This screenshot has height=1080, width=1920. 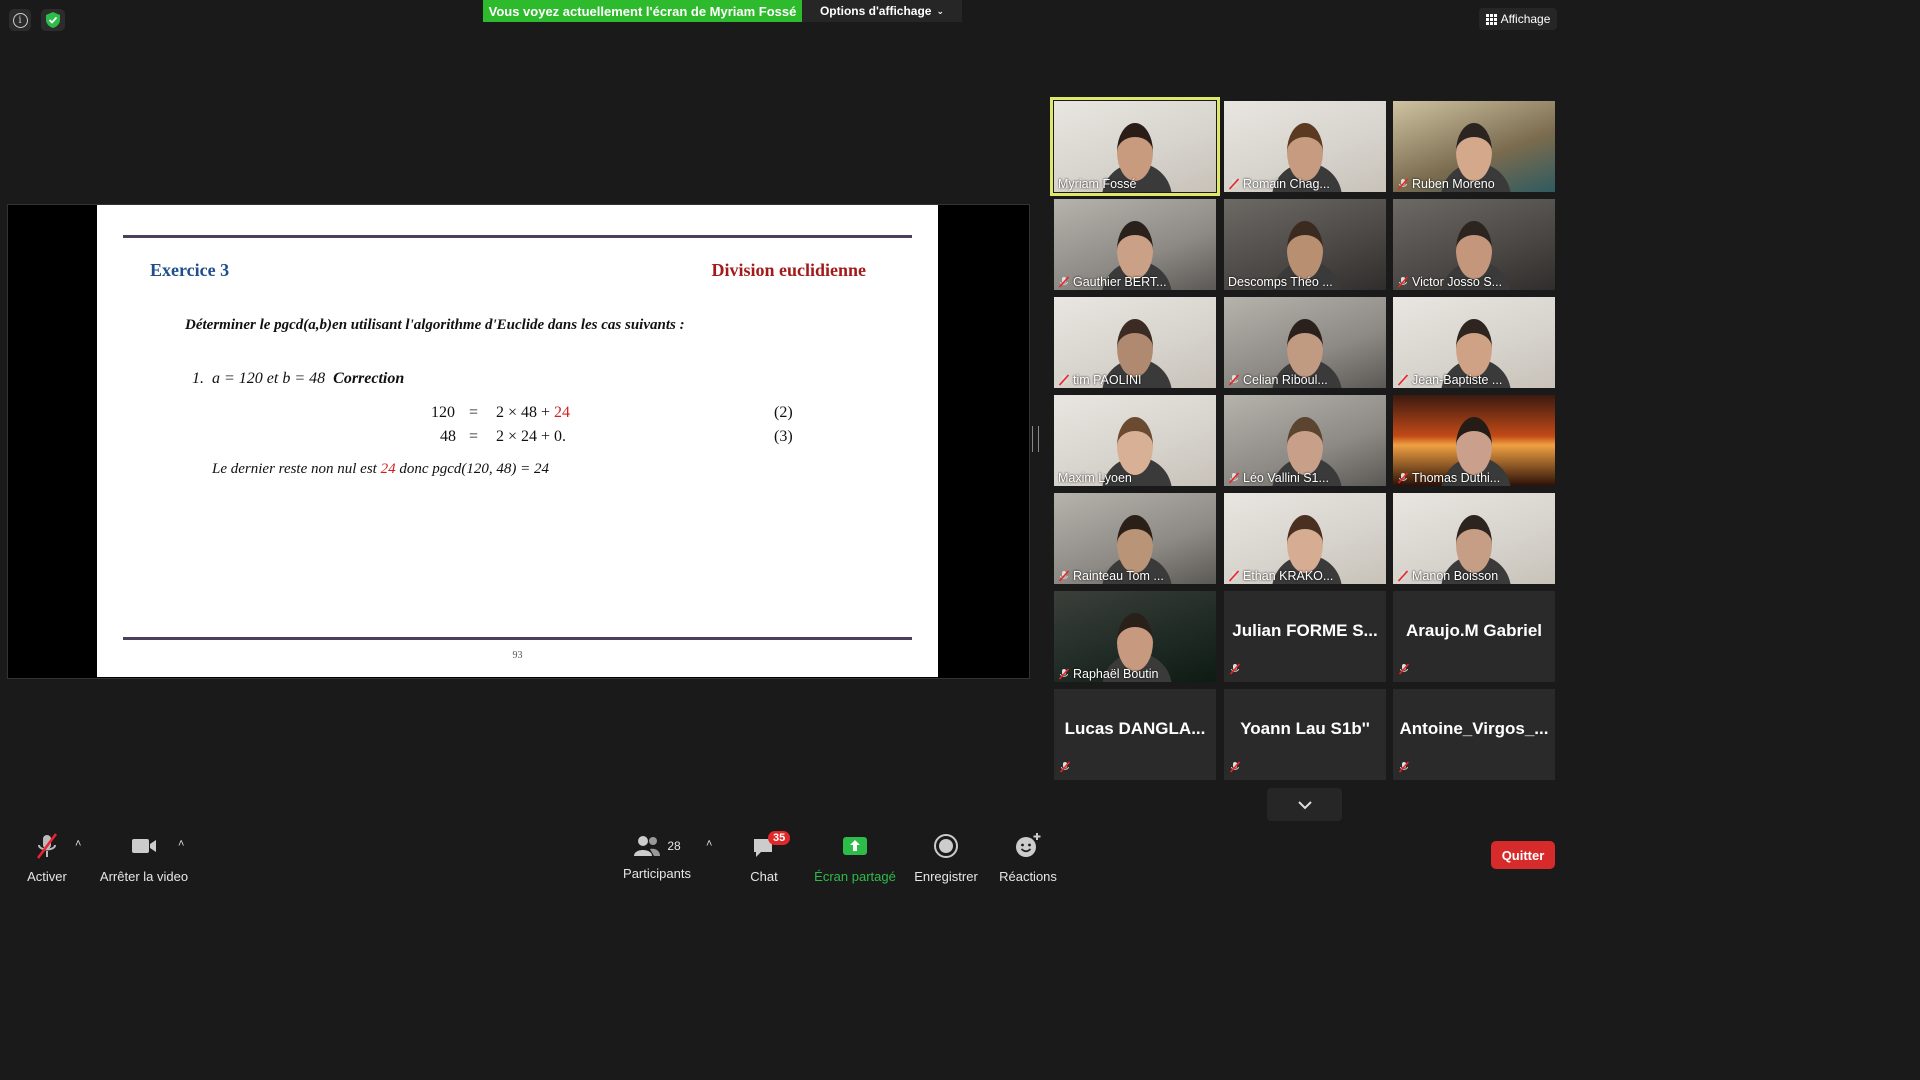 I want to click on view-options-label: Options d'affichage, so click(x=875, y=11).